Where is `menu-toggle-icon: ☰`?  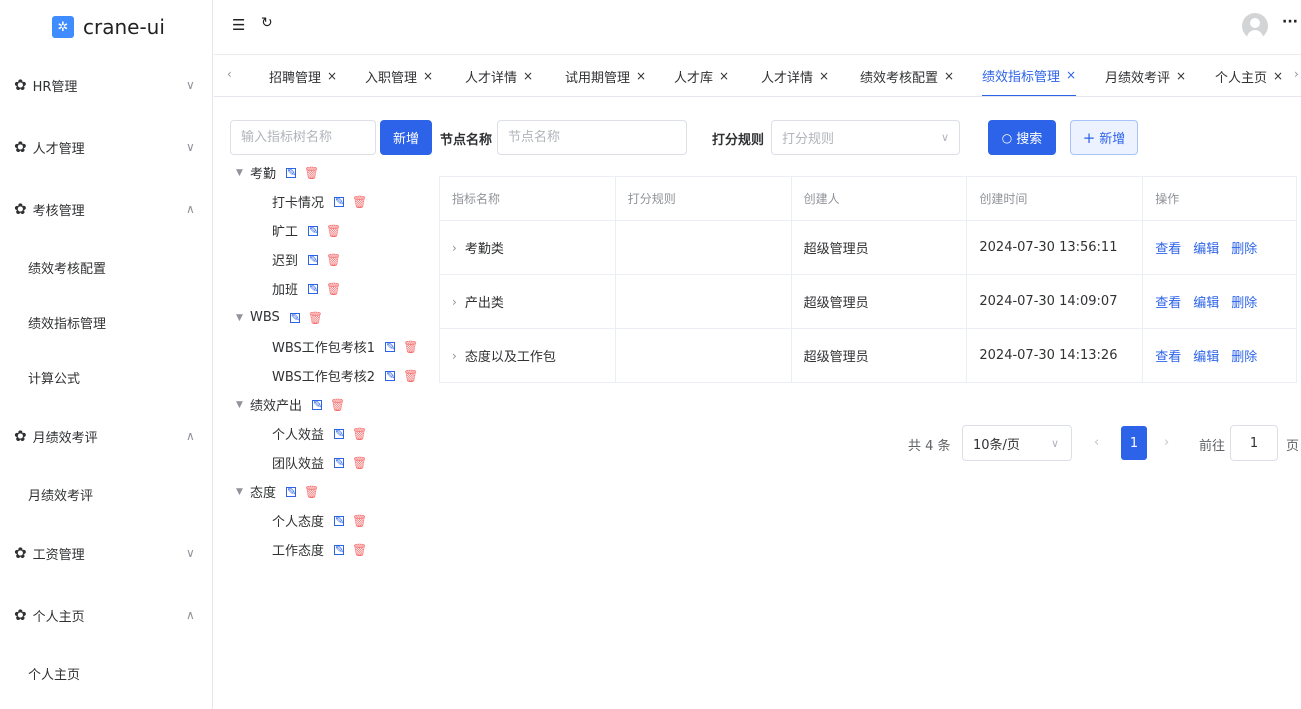 menu-toggle-icon: ☰ is located at coordinates (238, 25).